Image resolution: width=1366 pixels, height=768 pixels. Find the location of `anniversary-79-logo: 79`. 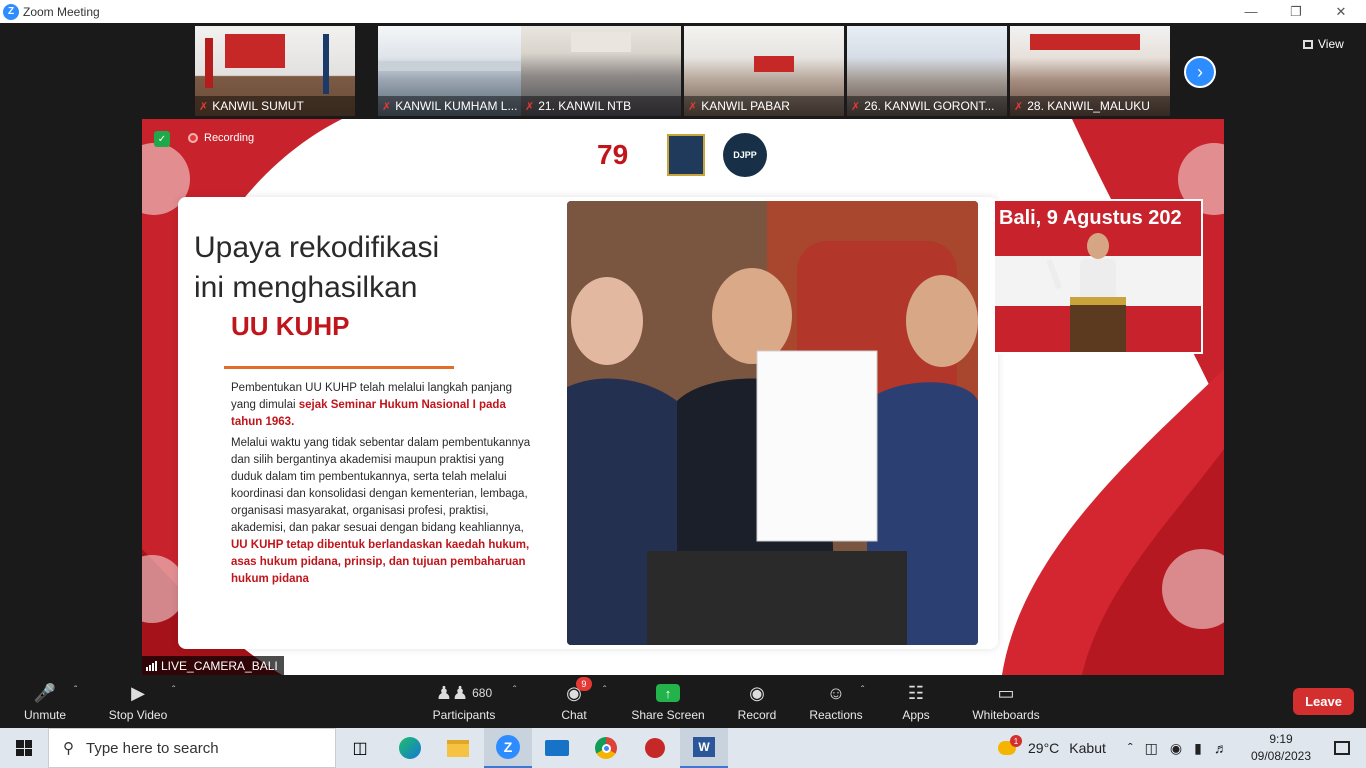

anniversary-79-logo: 79 is located at coordinates (613, 154).